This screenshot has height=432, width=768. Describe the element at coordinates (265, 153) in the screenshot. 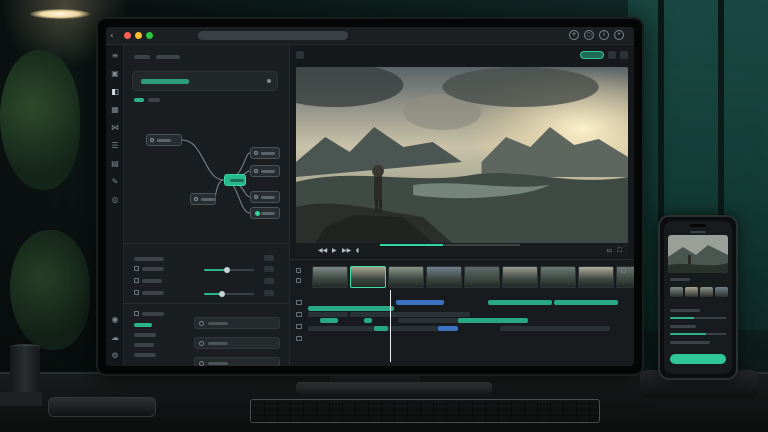

I see `node-output-a` at that location.